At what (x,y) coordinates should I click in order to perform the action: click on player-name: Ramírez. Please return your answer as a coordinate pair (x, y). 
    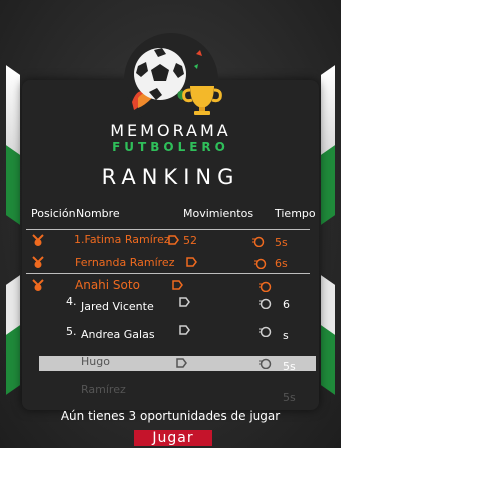
    Looking at the image, I should click on (103, 389).